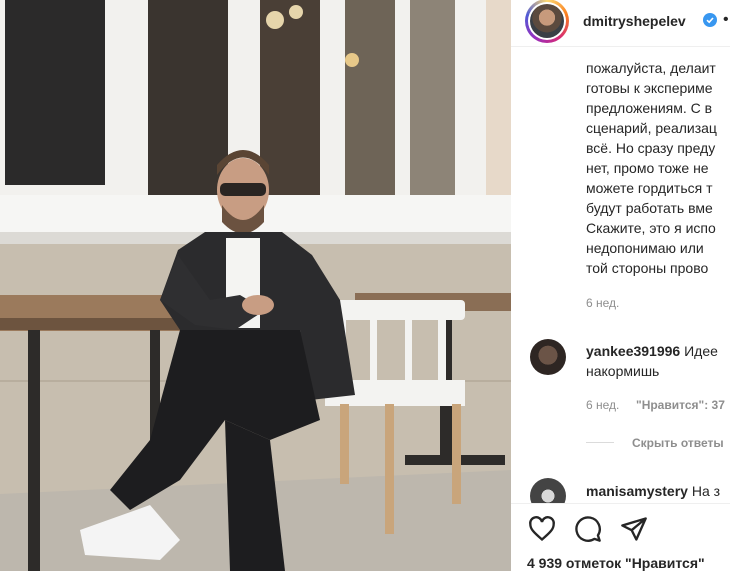 The width and height of the screenshot is (730, 571). I want to click on caption-line: пожалуйста, делаит, so click(651, 68).